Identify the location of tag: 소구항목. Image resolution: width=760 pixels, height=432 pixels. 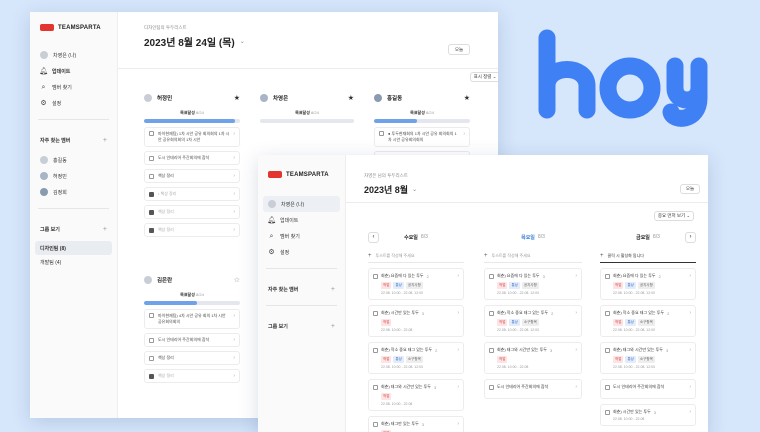
(646, 359).